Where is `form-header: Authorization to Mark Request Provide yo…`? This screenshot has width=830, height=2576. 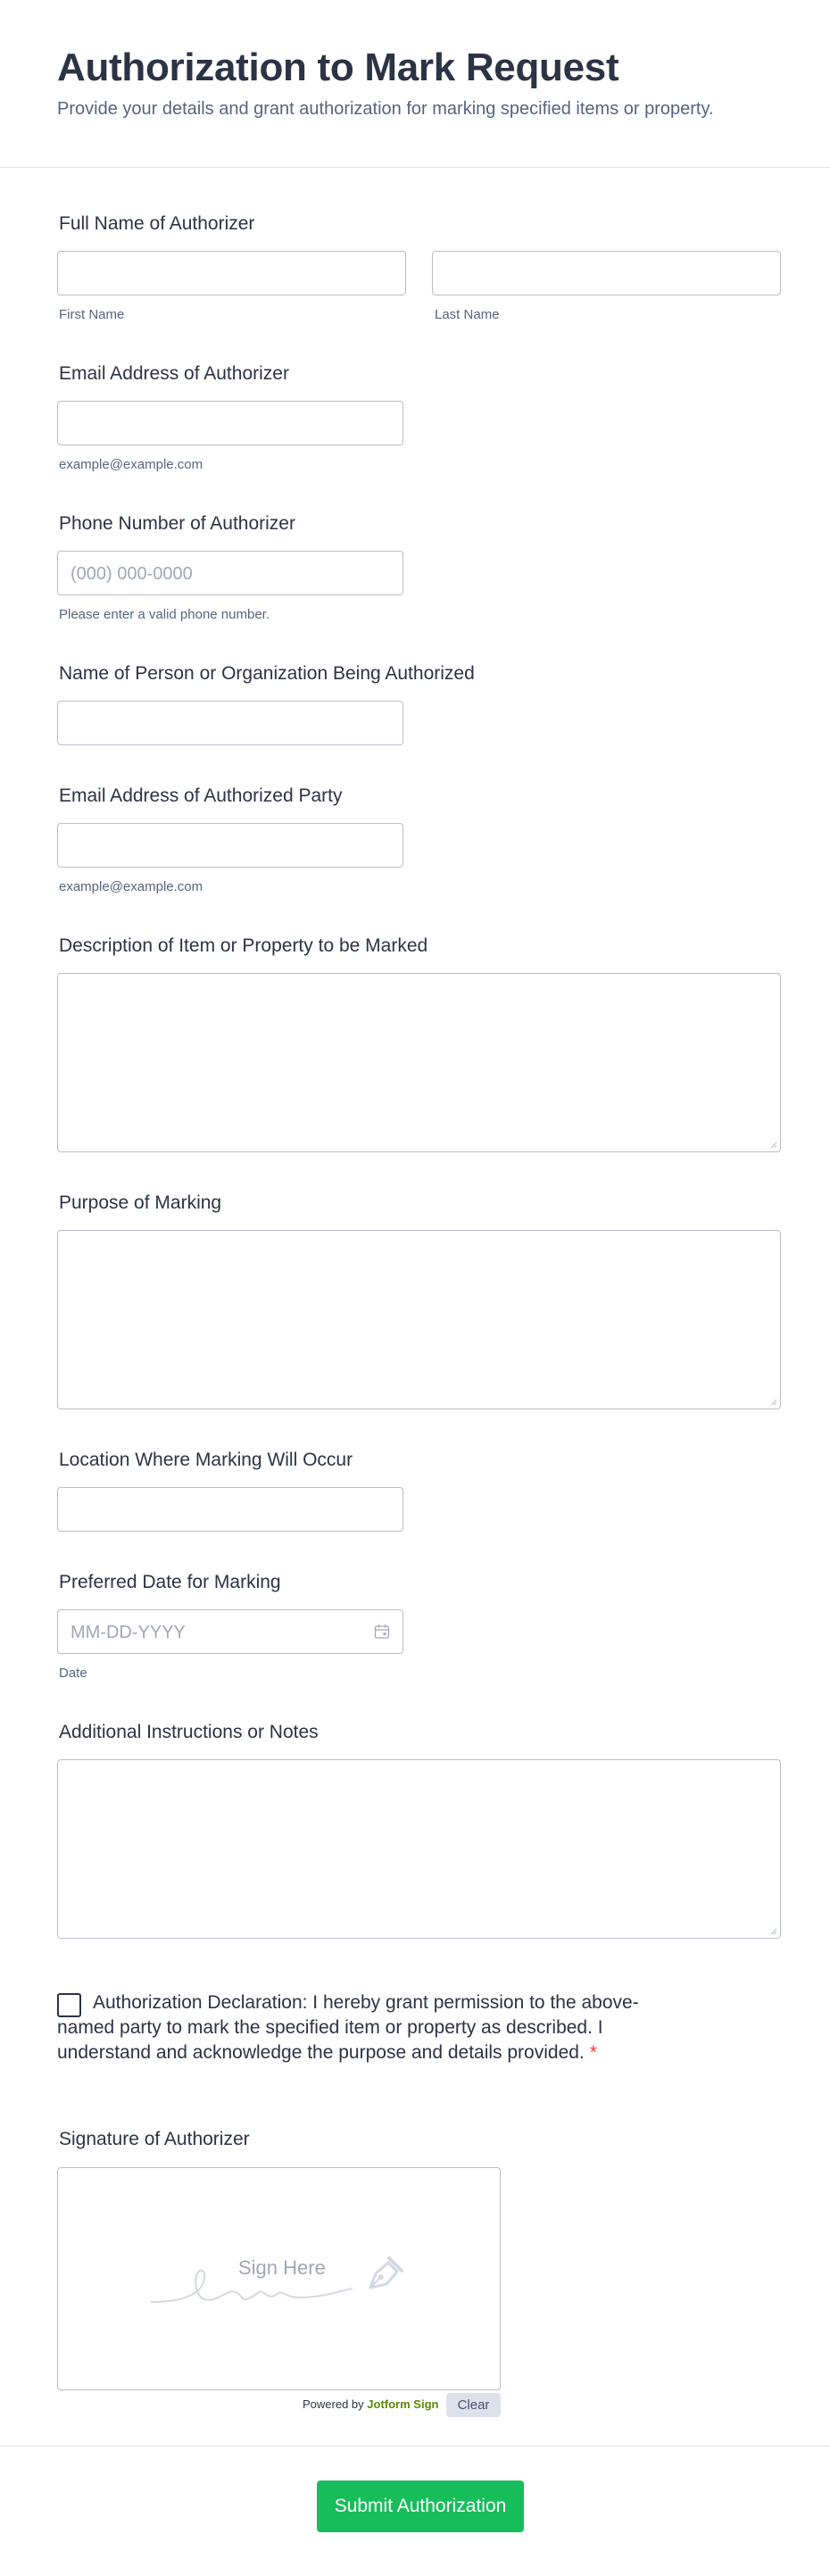
form-header: Authorization to Mark Request Provide yo… is located at coordinates (415, 84).